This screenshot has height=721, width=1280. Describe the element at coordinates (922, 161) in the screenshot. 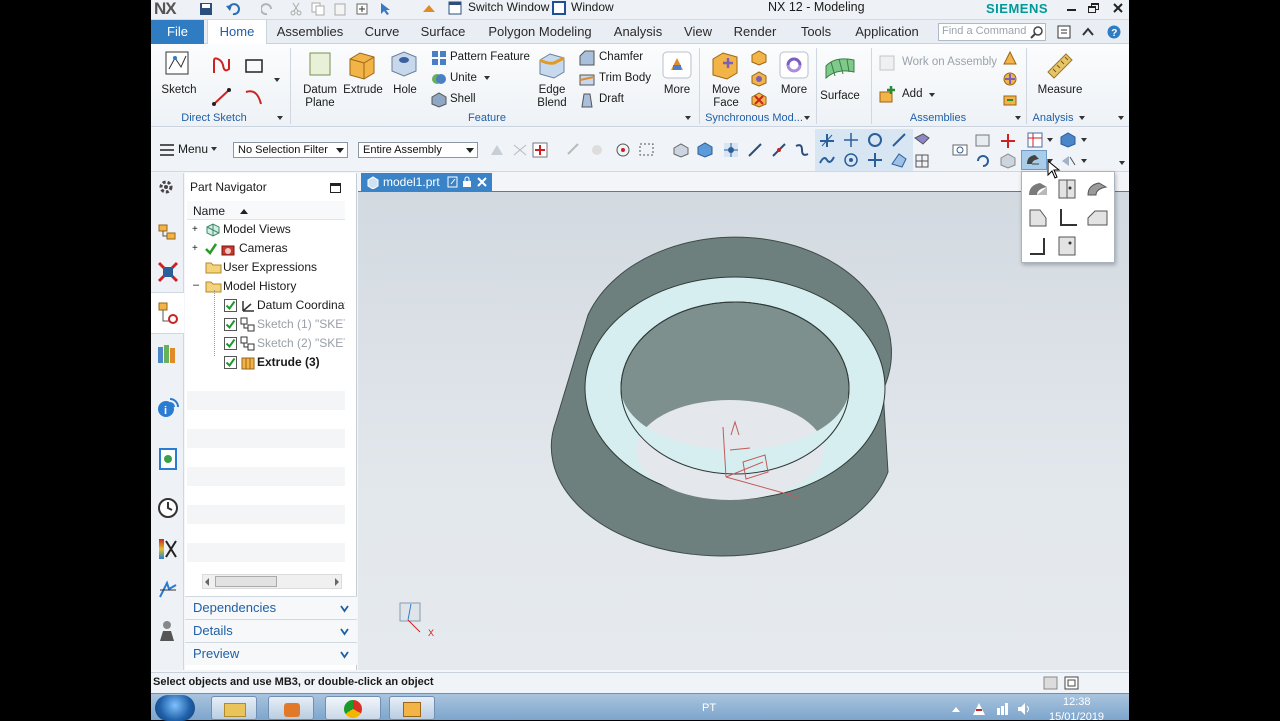

I see `grid-snap-icon` at that location.